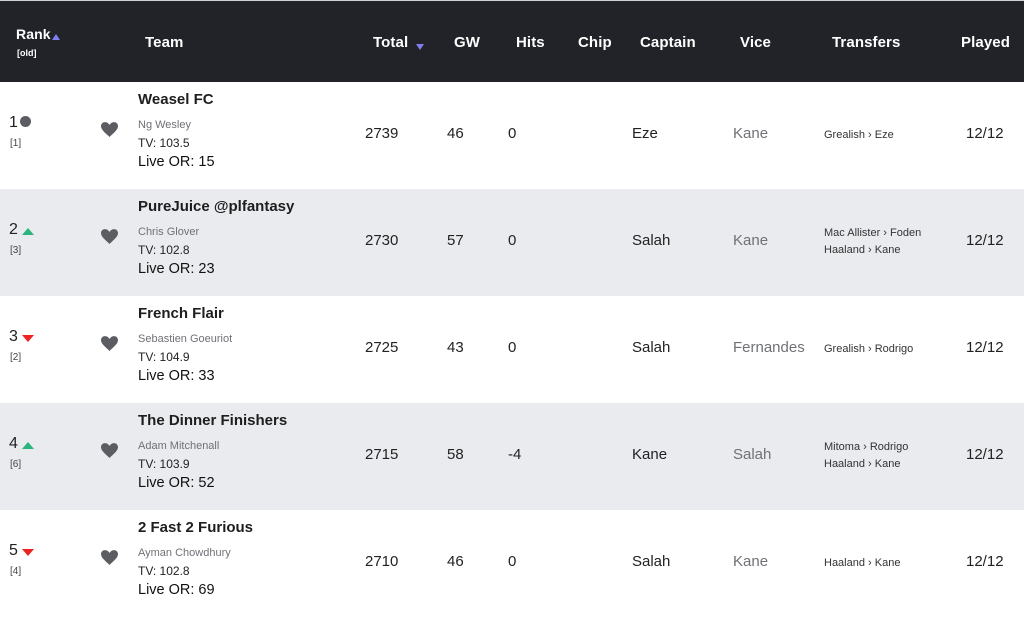 This screenshot has height=617, width=1024. What do you see at coordinates (176, 590) in the screenshot?
I see `live-overall-rank: Live OR: 69` at bounding box center [176, 590].